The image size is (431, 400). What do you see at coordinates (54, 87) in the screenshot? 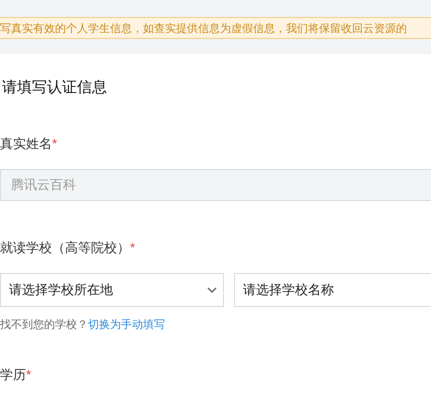
I see `form-title: 请填写认证信息` at bounding box center [54, 87].